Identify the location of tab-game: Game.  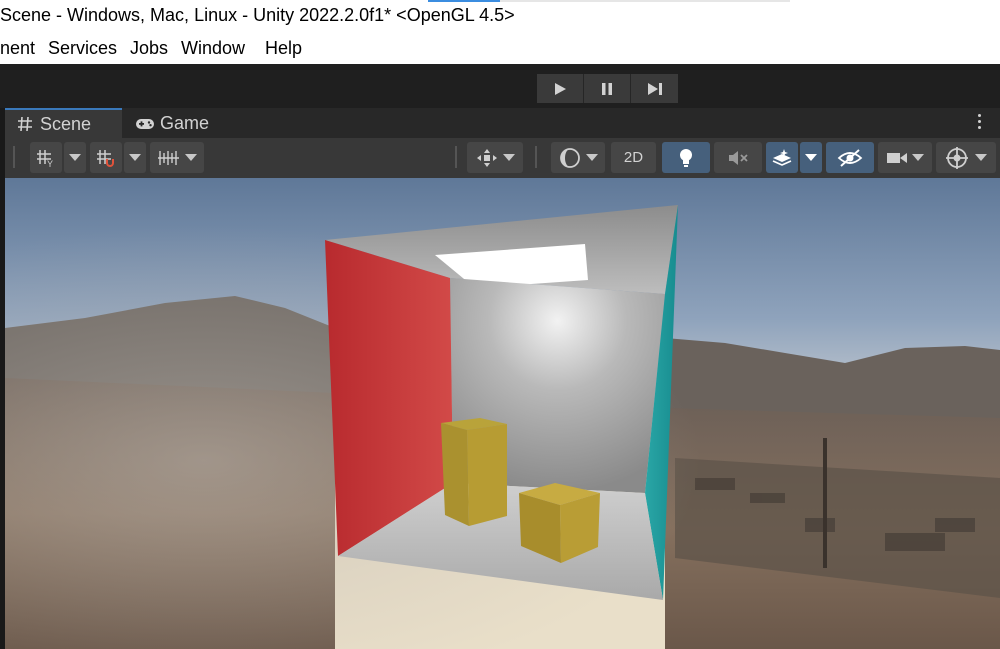
(185, 123).